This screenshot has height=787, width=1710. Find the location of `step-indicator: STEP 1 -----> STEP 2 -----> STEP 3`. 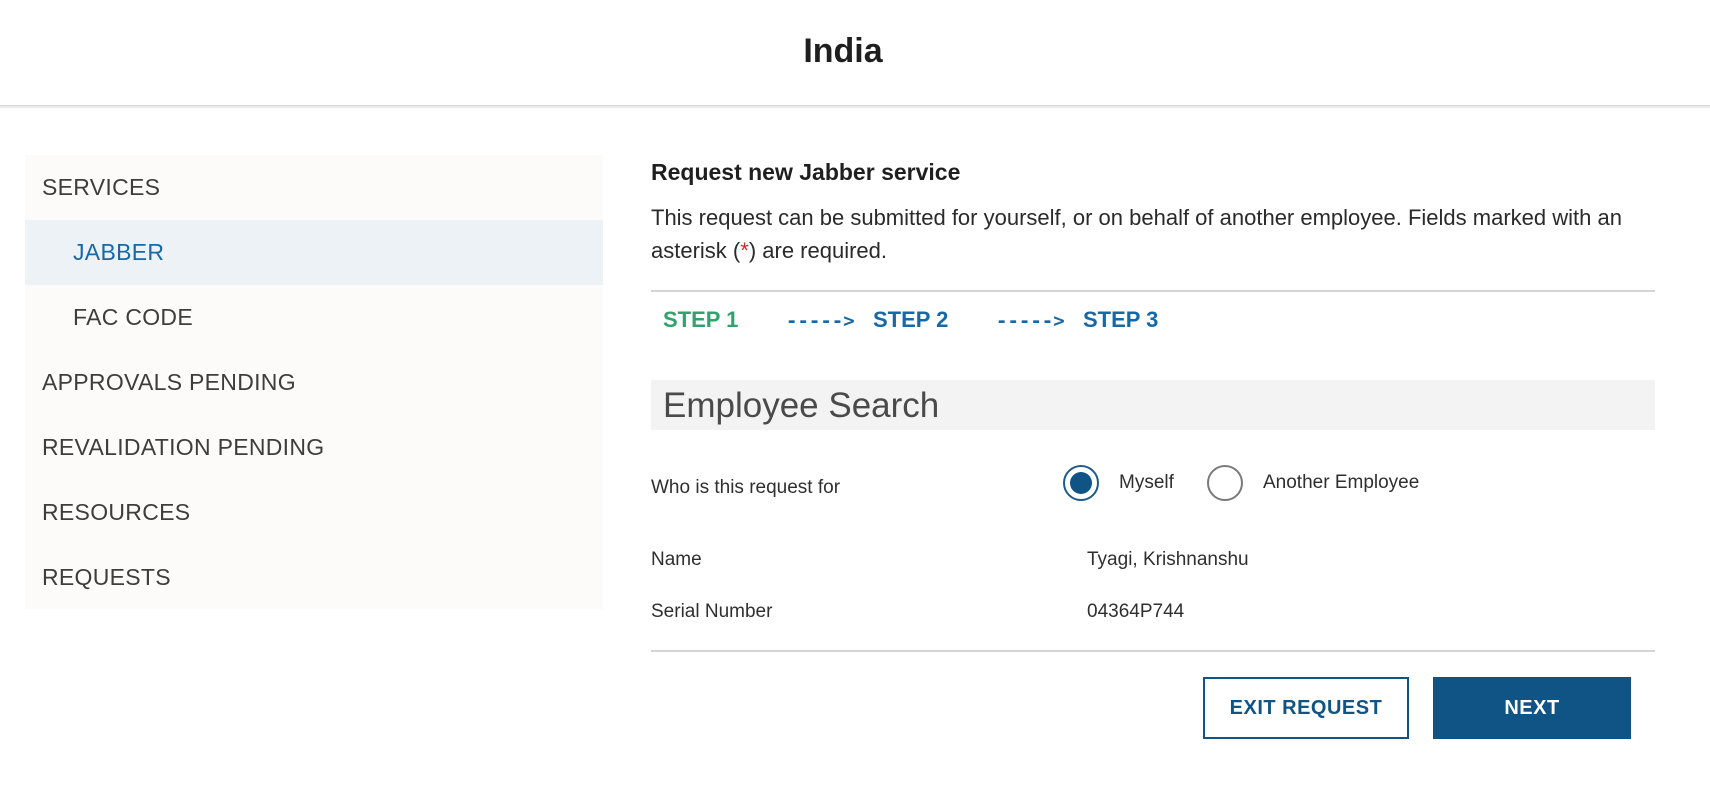

step-indicator: STEP 1 -----> STEP 2 -----> STEP 3 is located at coordinates (1063, 322).